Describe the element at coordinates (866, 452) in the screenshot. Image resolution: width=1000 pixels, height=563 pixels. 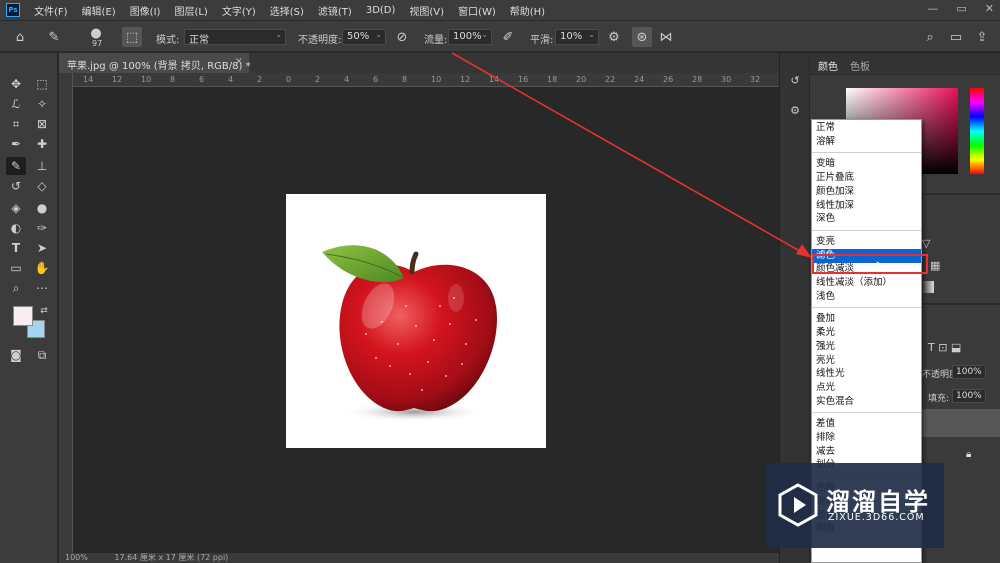
I see `blend-mode-option: 减去` at that location.